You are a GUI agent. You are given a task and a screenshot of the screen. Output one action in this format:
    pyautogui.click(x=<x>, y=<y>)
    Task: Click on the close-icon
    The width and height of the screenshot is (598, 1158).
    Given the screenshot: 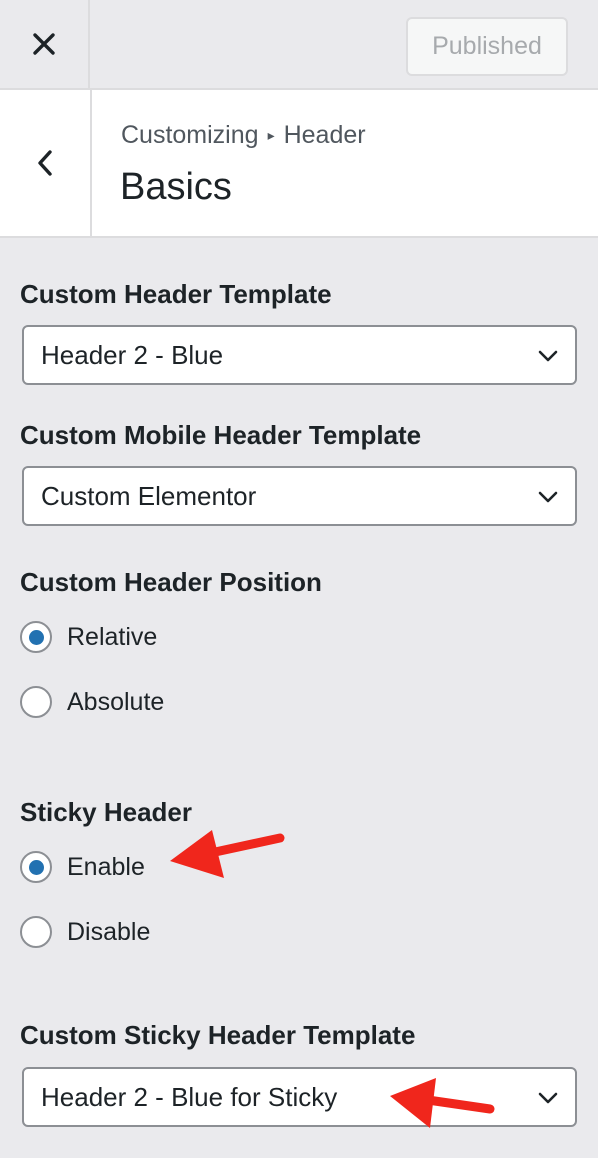 What is the action you would take?
    pyautogui.click(x=44, y=44)
    